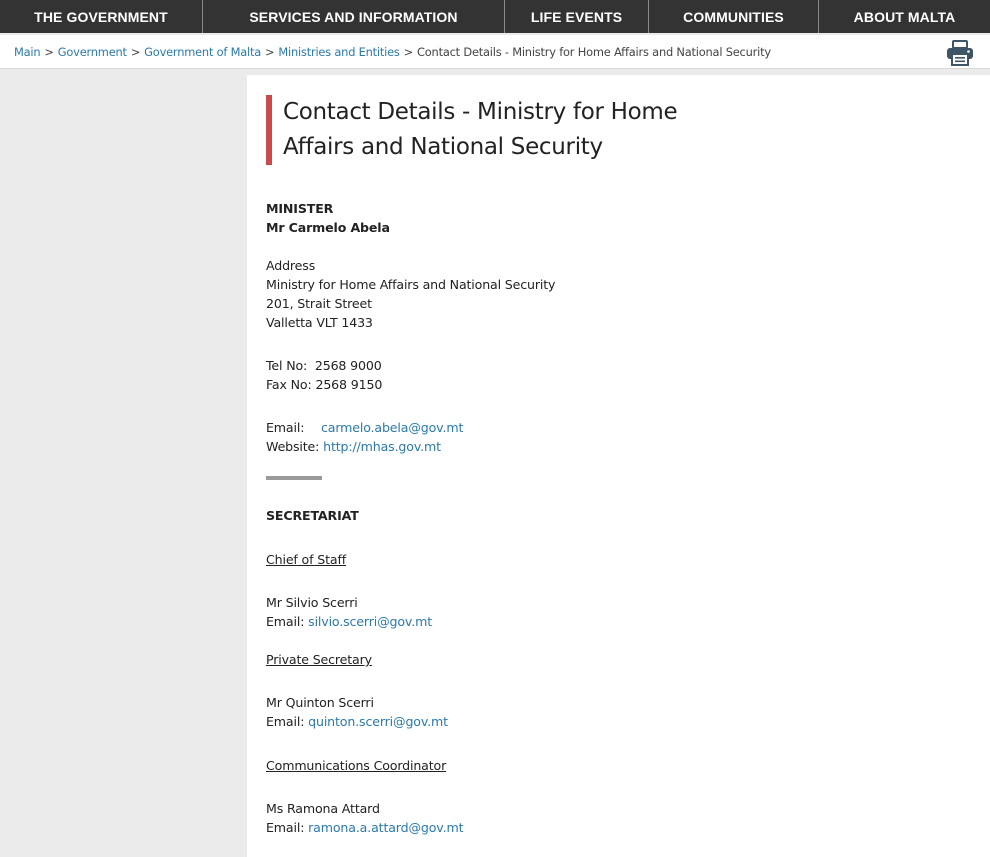 This screenshot has height=857, width=990. What do you see at coordinates (312, 515) in the screenshot?
I see `secretariat-heading: SECRETARIAT` at bounding box center [312, 515].